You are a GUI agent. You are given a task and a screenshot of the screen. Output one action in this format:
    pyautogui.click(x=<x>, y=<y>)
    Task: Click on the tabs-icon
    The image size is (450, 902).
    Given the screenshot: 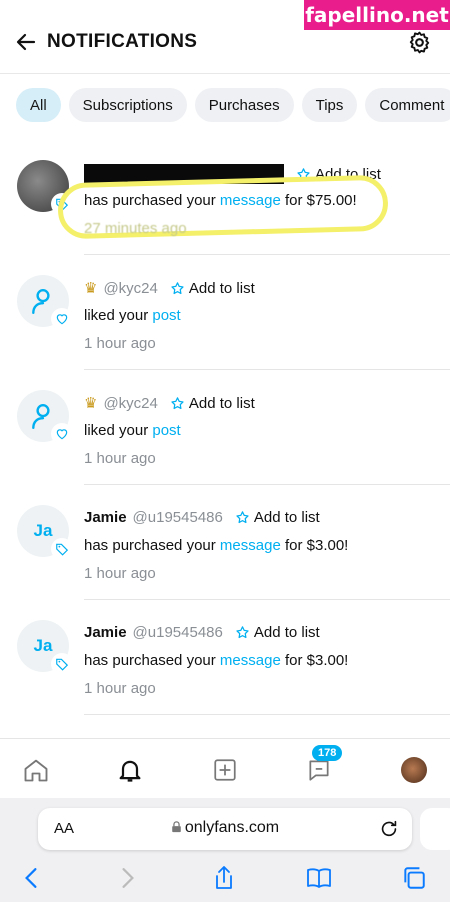 What is the action you would take?
    pyautogui.click(x=414, y=878)
    